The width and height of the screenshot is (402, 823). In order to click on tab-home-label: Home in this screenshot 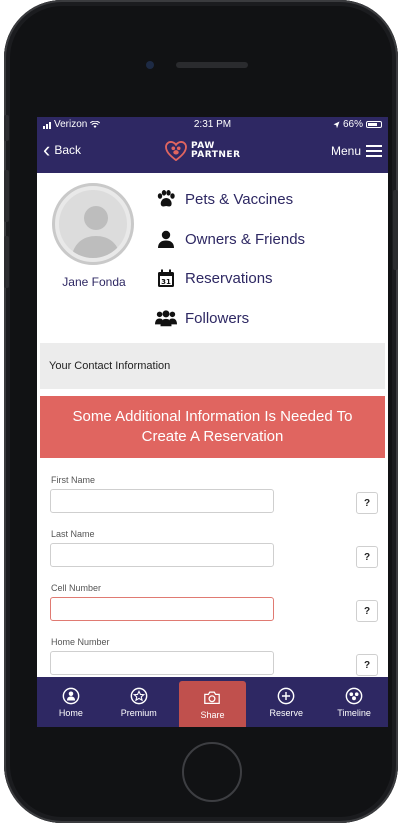, I will do `click(70, 712)`.